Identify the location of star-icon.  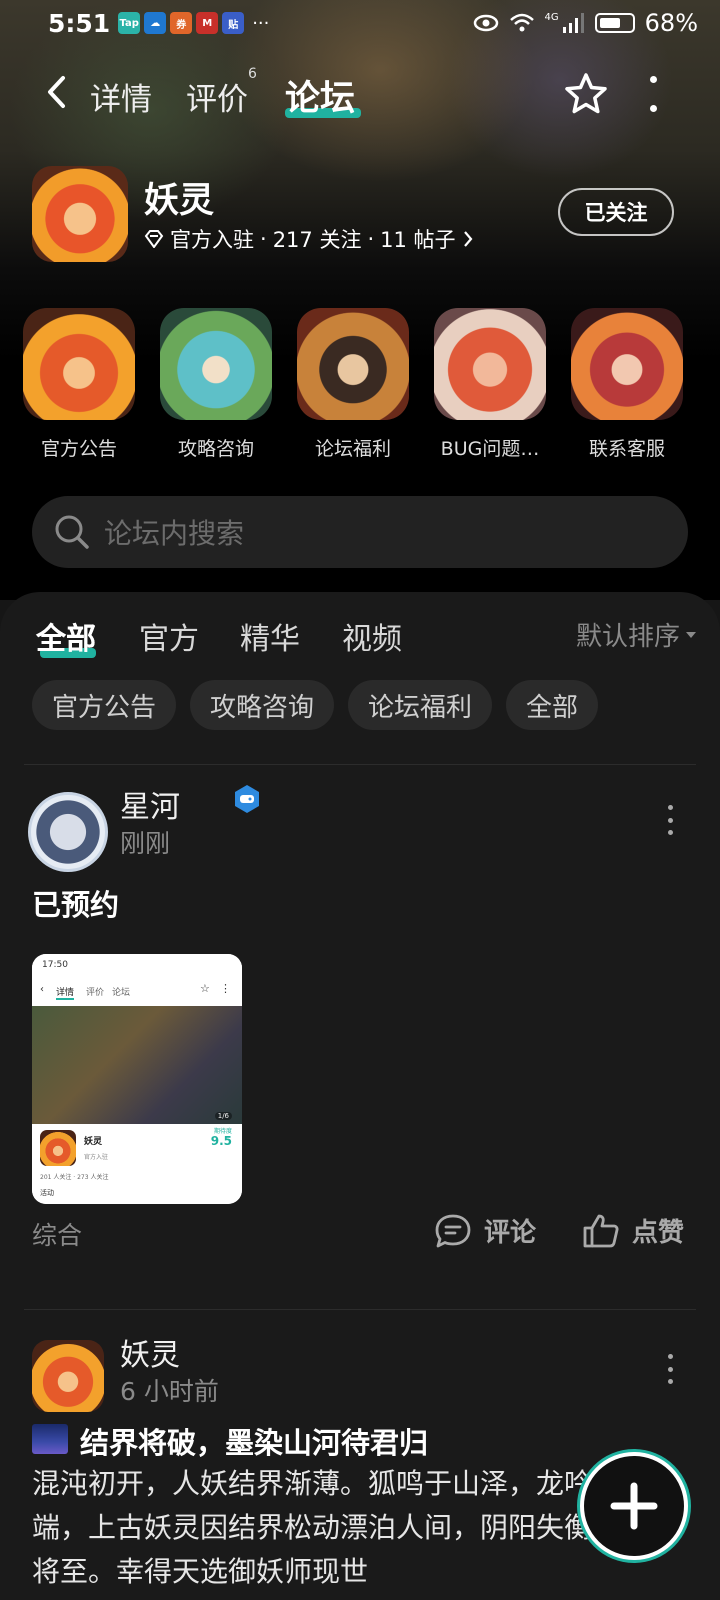
(586, 93).